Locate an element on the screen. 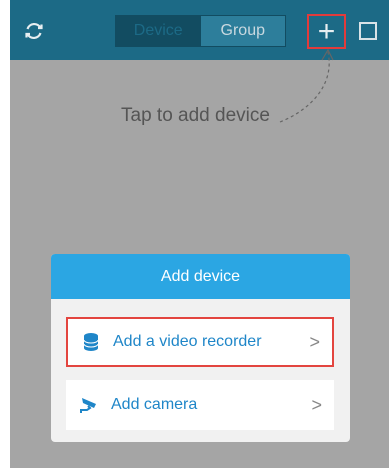 The height and width of the screenshot is (468, 389). add-camera-option: Add camera > is located at coordinates (200, 405).